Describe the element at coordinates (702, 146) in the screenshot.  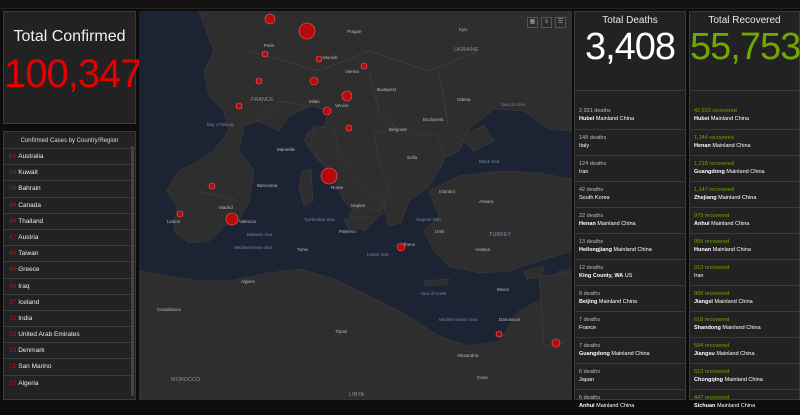
I see `recovered-region: Henan` at that location.